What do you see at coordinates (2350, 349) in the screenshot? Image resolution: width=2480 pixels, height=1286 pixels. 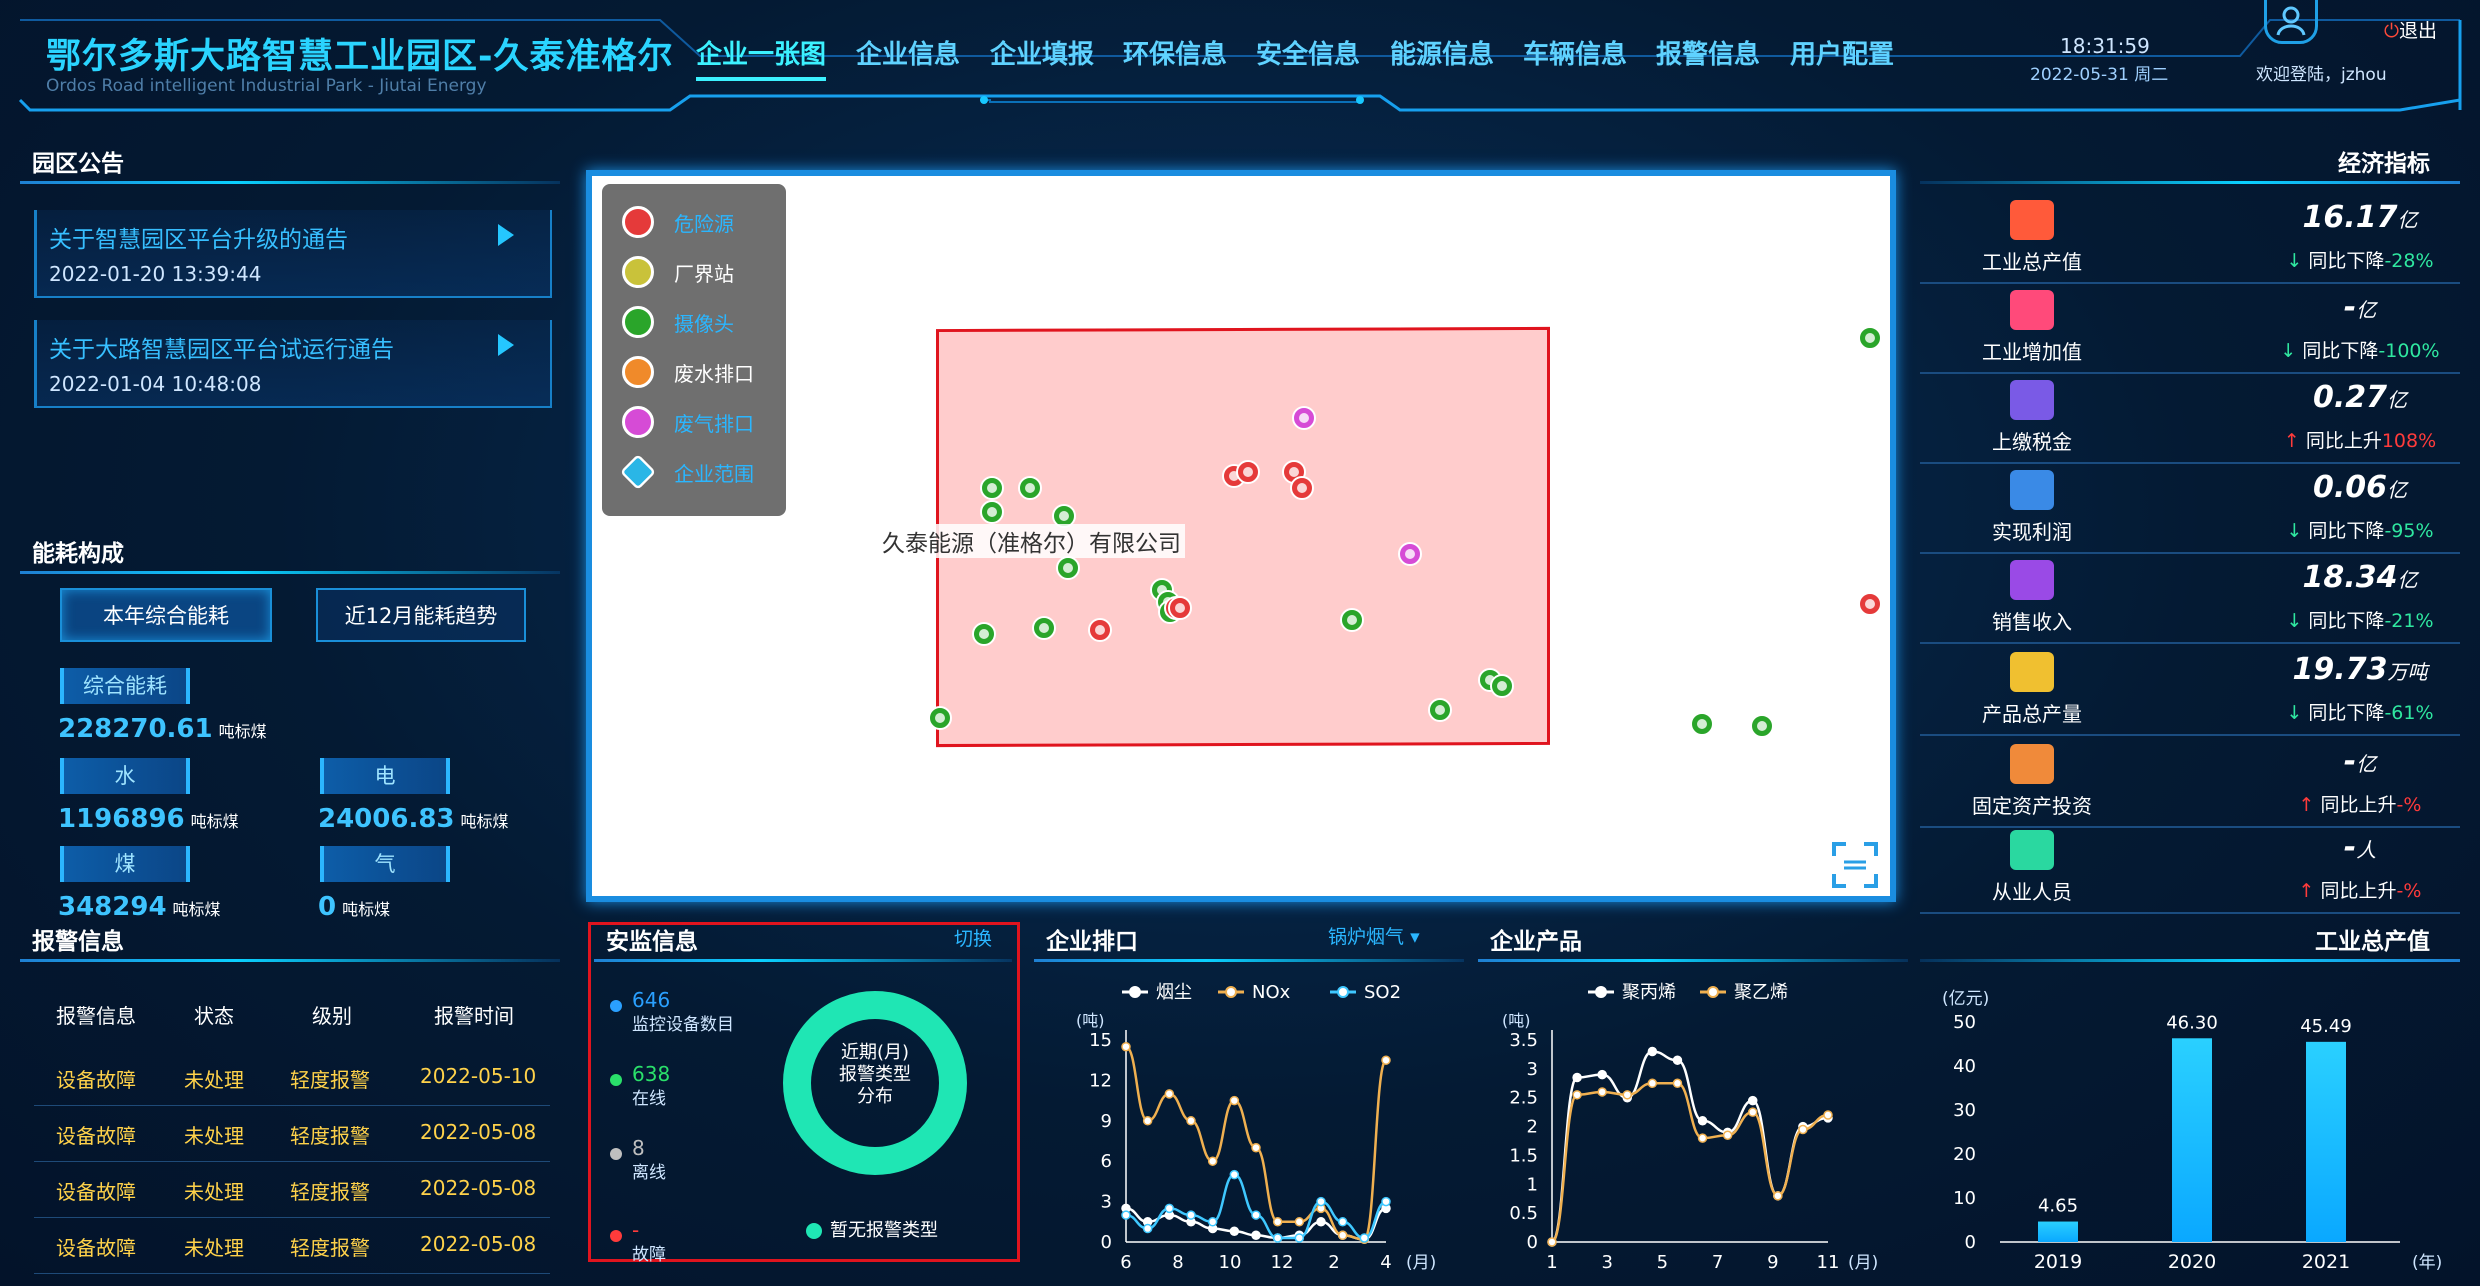 I see `economy-item-change: ↓ 同比下降-100%` at bounding box center [2350, 349].